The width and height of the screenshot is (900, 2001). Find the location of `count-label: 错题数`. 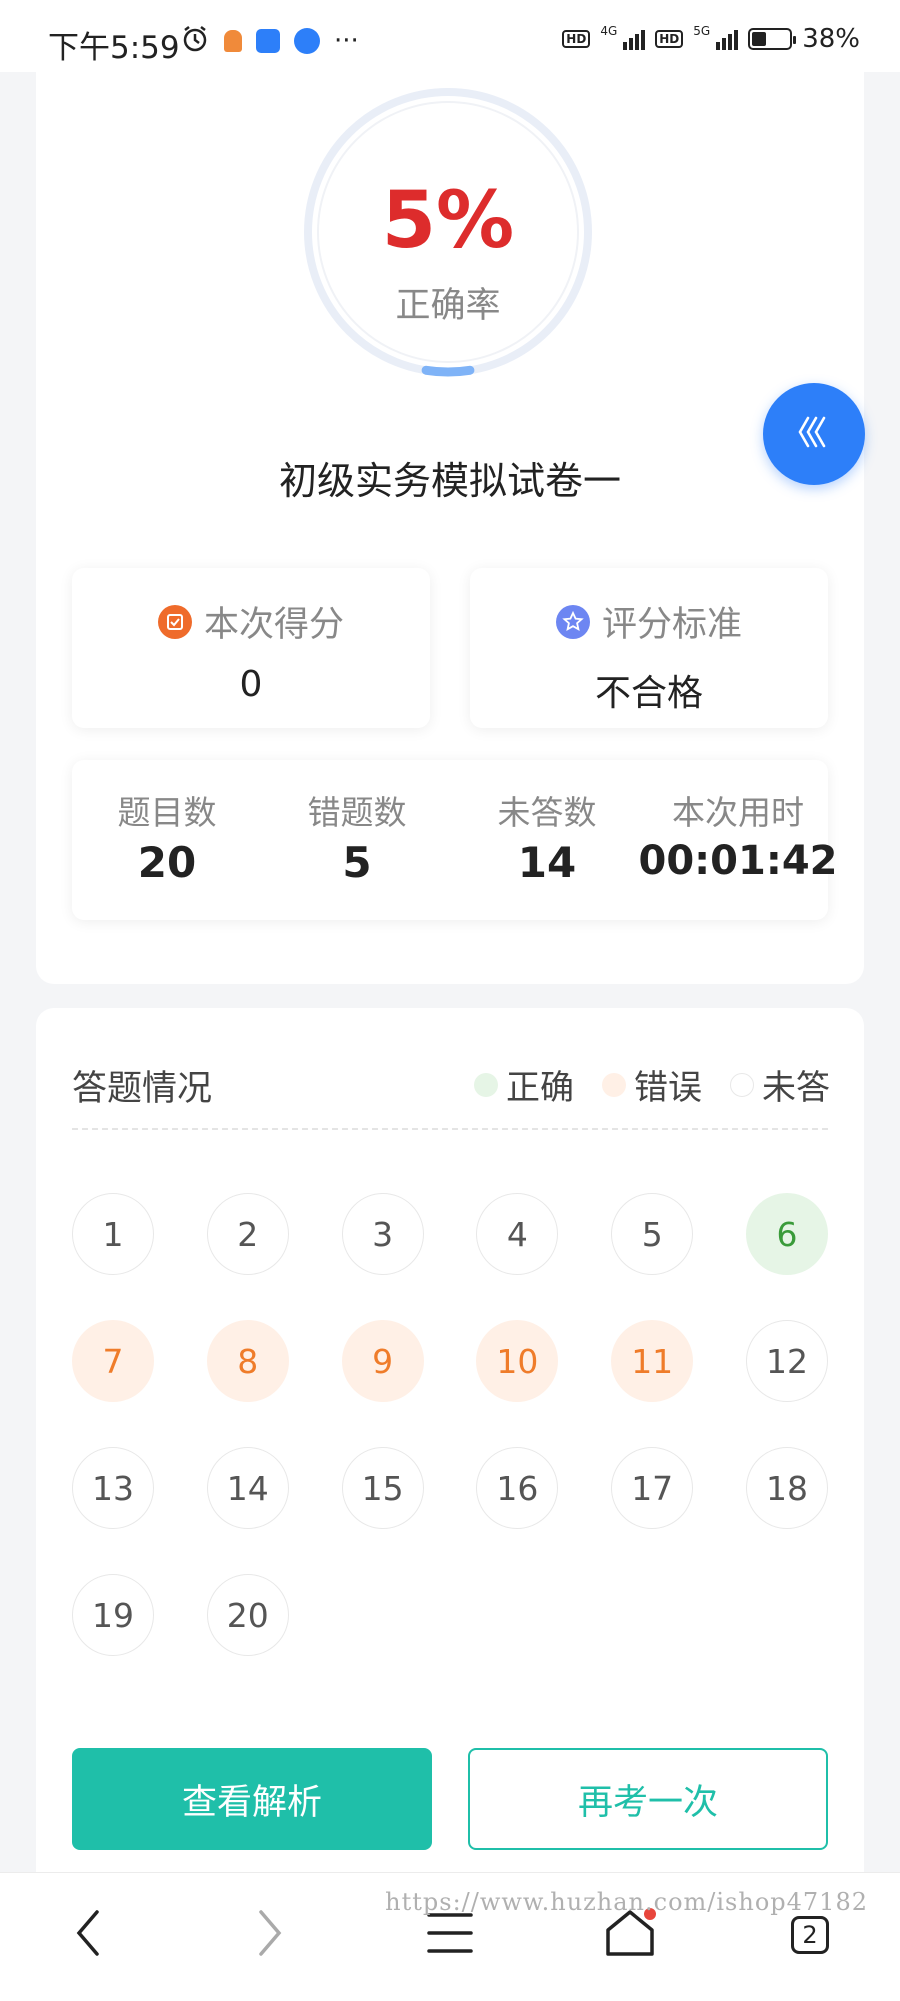

count-label: 错题数 is located at coordinates (357, 812).